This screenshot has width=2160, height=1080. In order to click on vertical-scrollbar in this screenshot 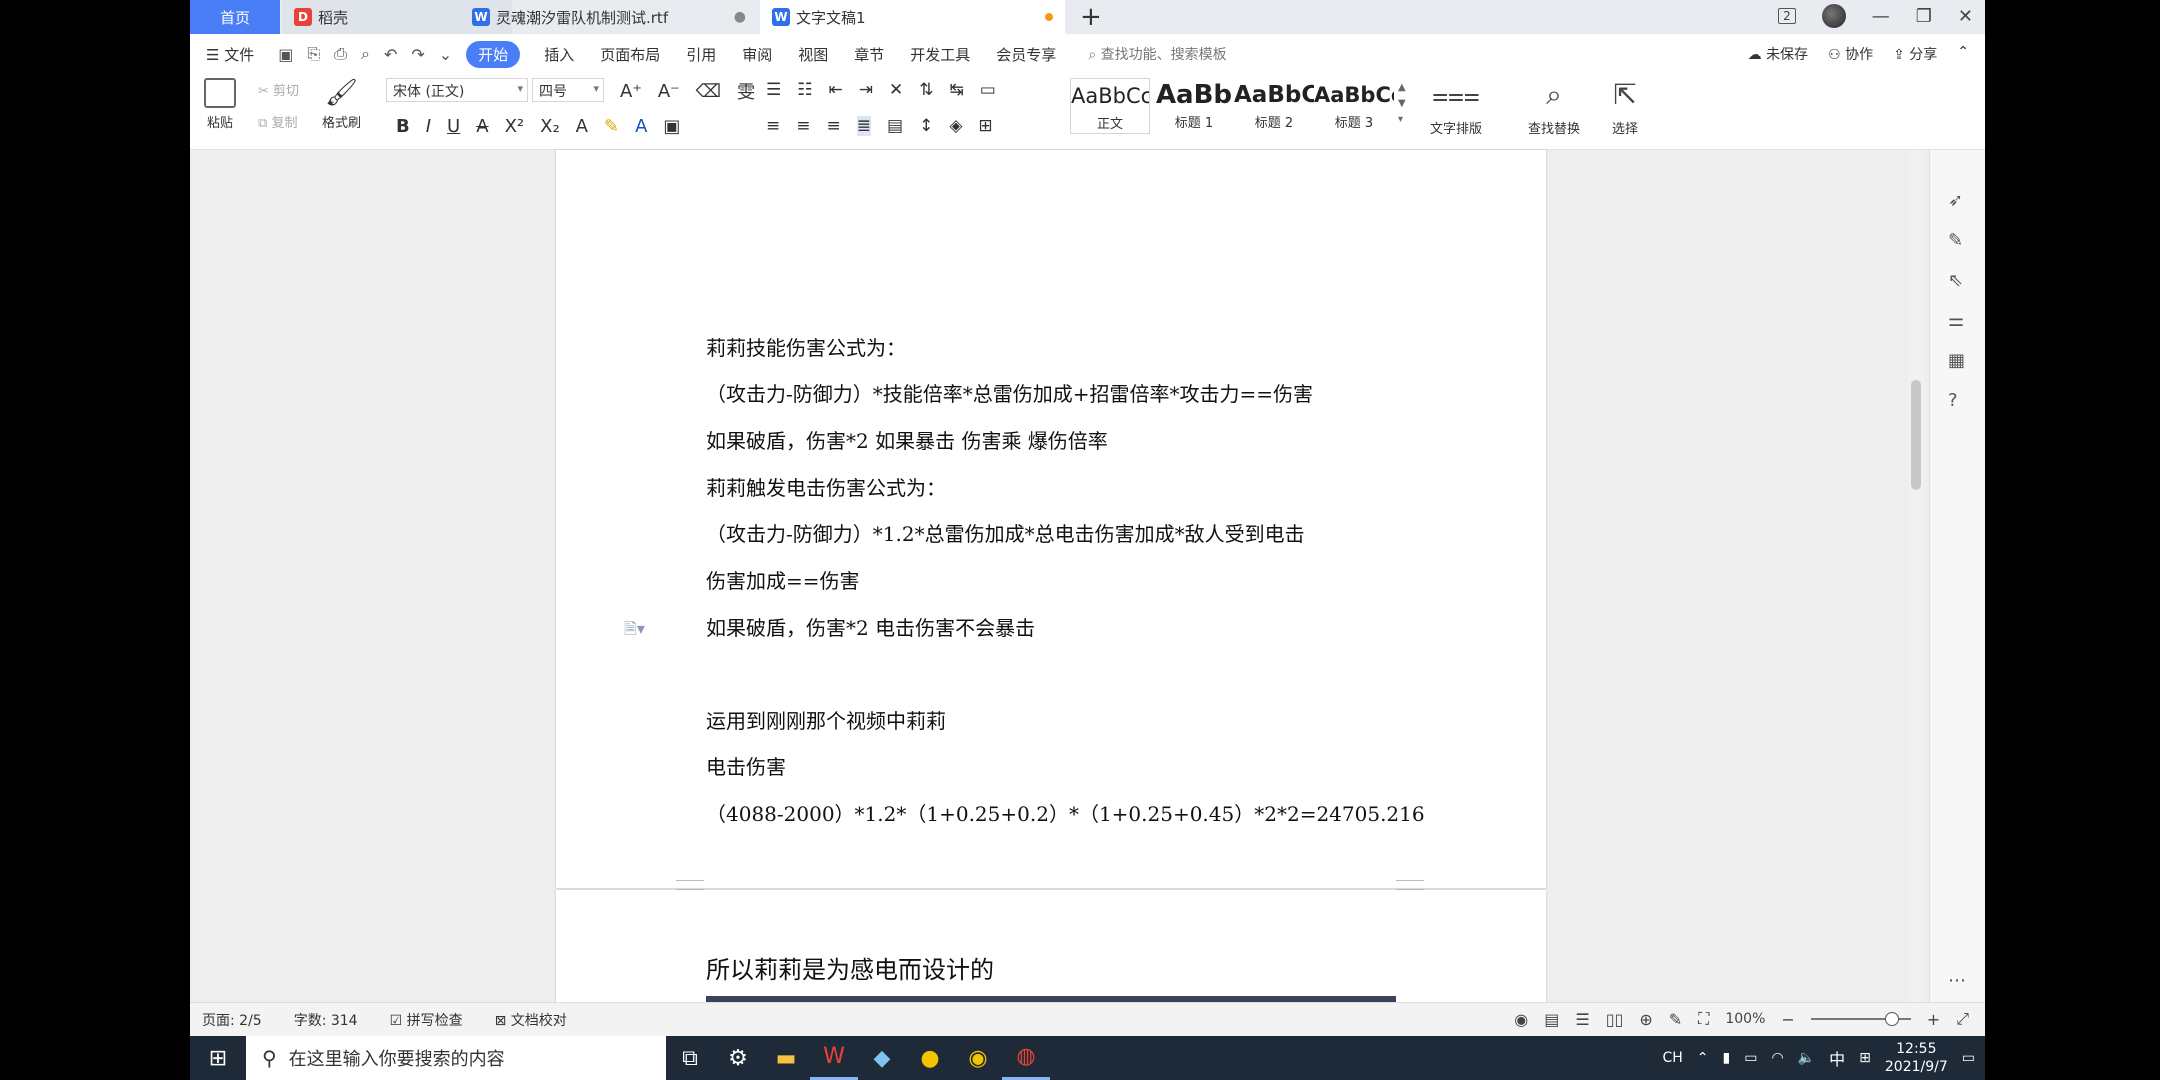, I will do `click(1916, 576)`.